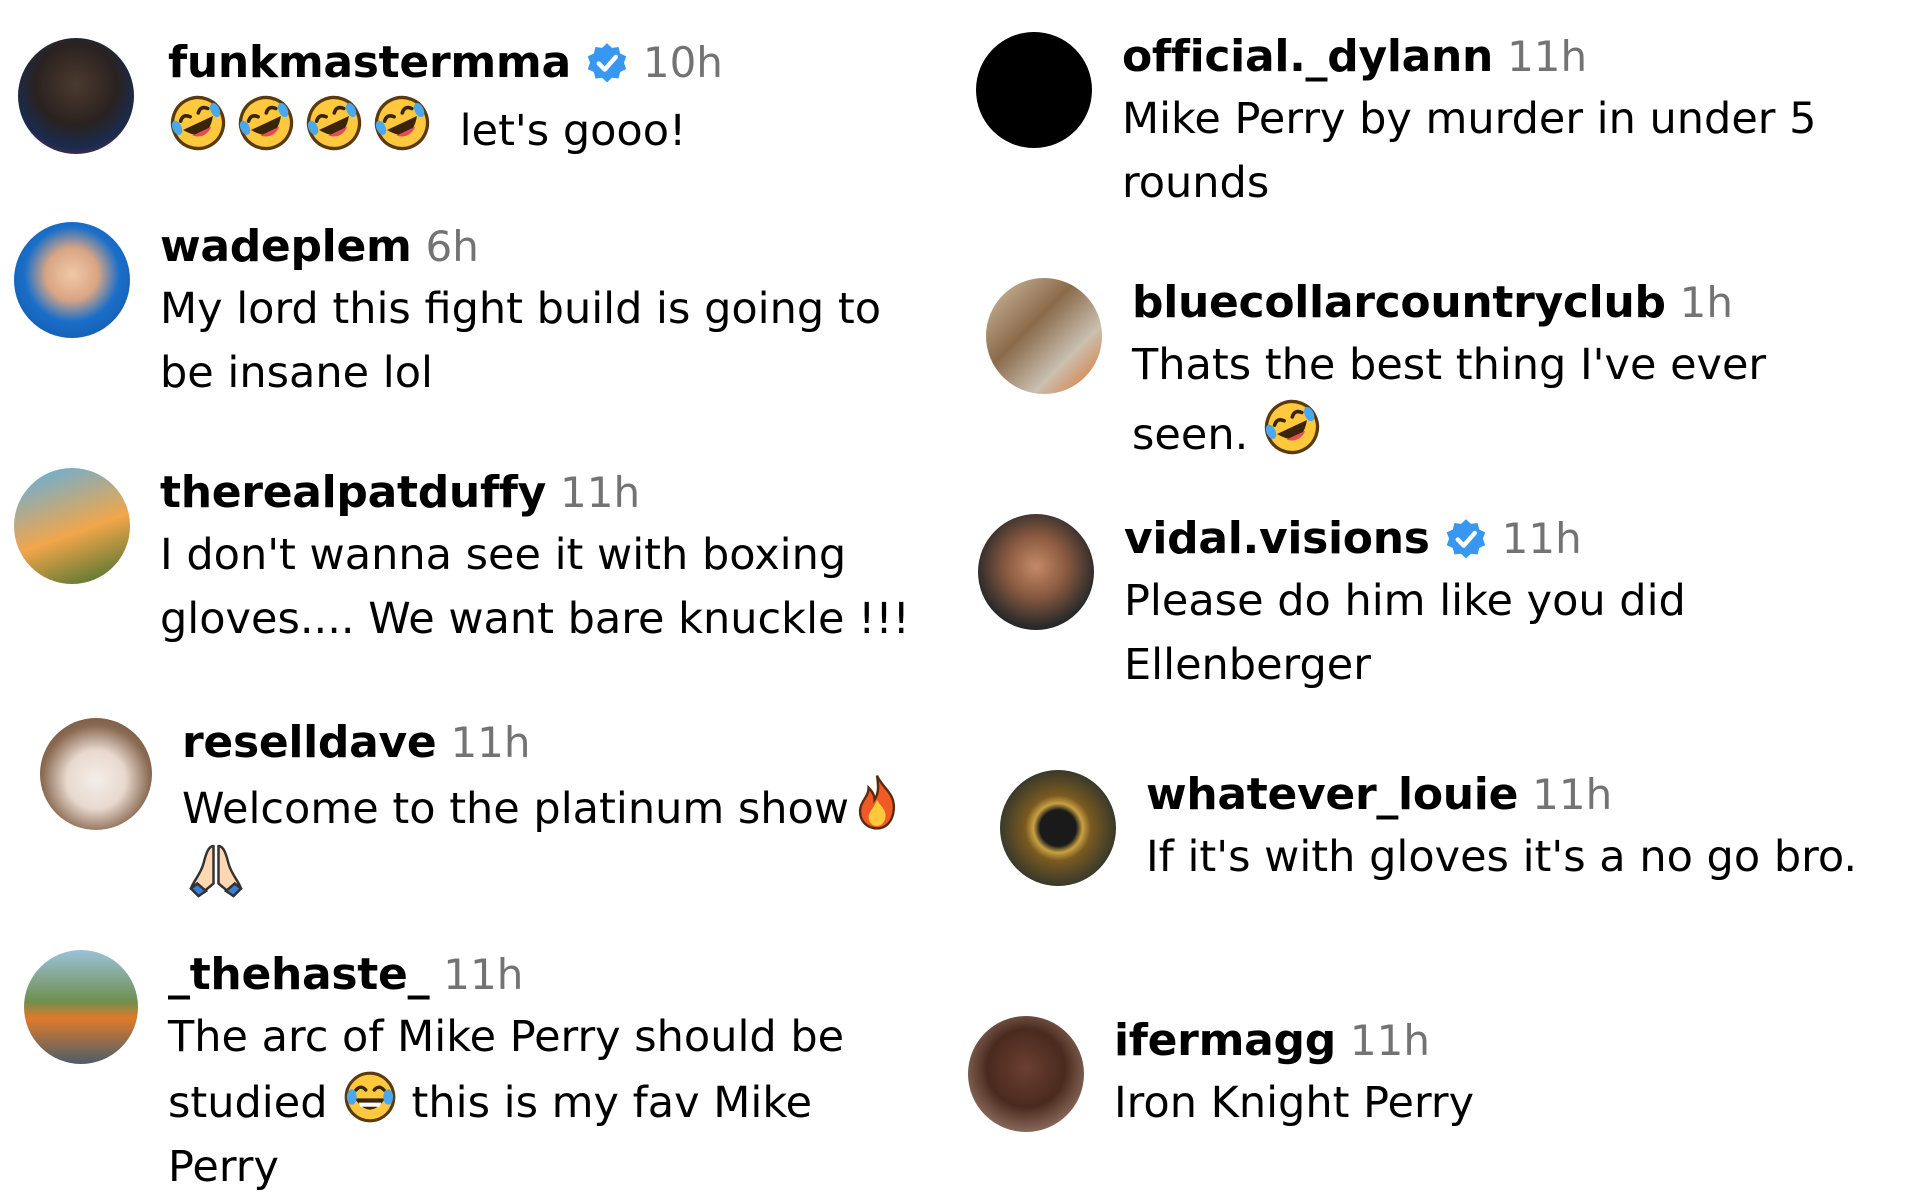 The height and width of the screenshot is (1200, 1920). I want to click on comment-text: Thats the best thing I've ever seen., so click(1449, 400).